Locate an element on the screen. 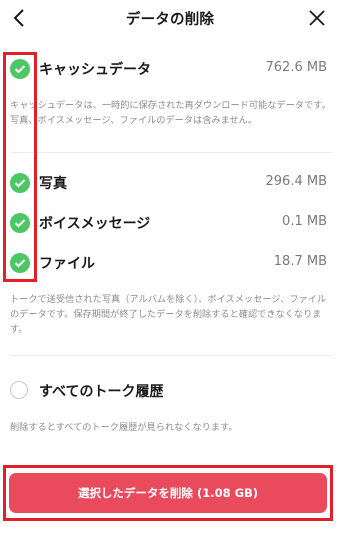  files-label: ファイル is located at coordinates (67, 264).